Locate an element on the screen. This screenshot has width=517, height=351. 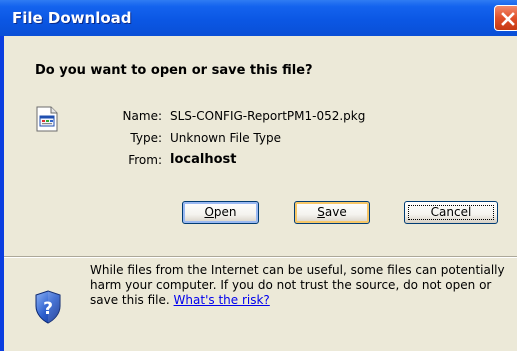
shield-question-icon: ? is located at coordinates (48, 307).